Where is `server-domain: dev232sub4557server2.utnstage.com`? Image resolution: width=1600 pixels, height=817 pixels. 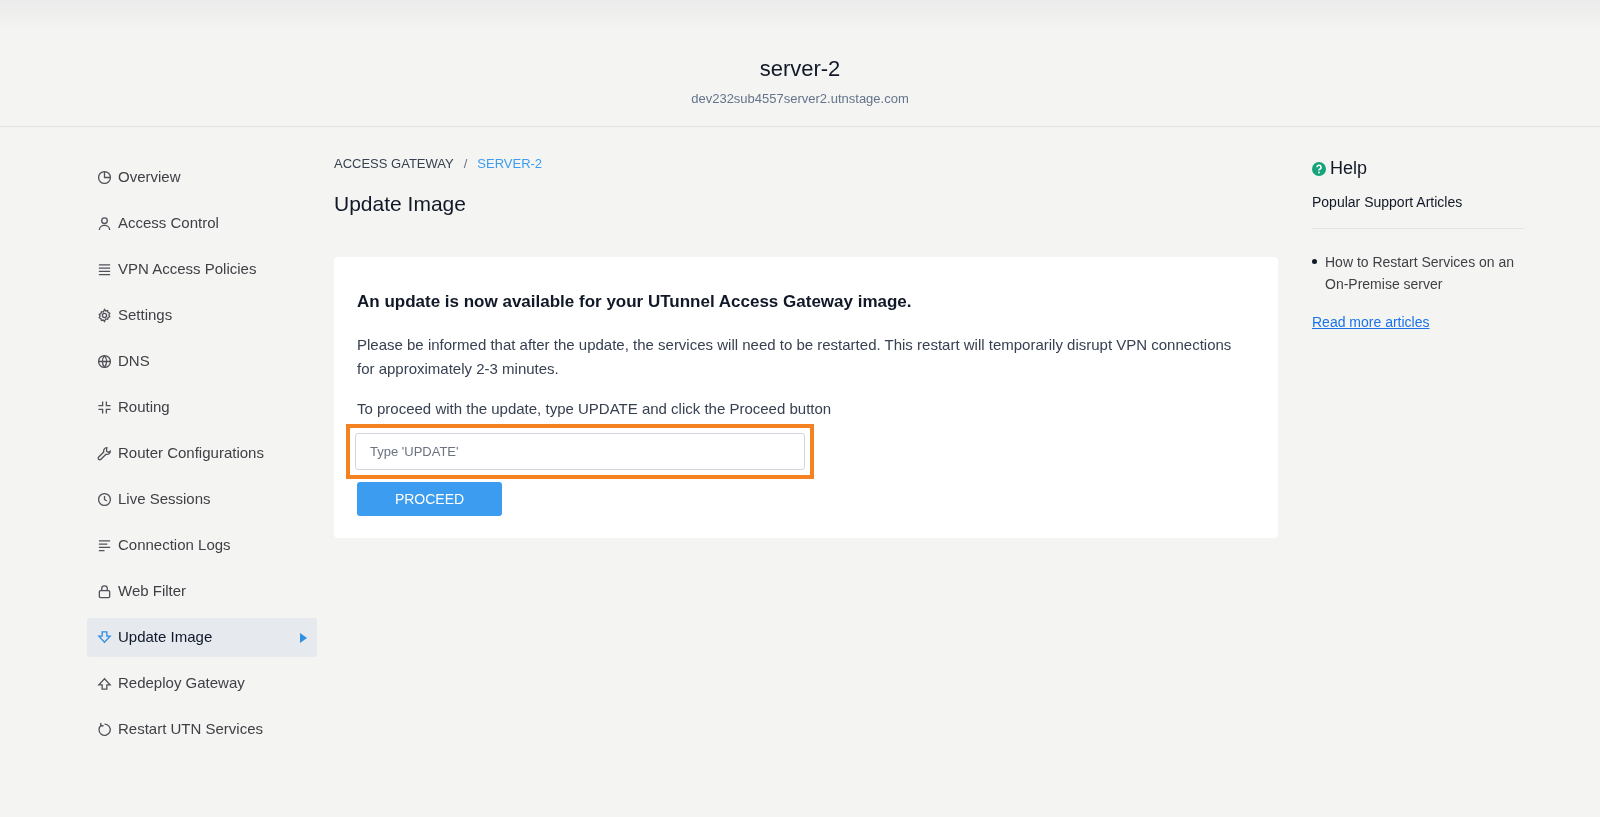 server-domain: dev232sub4557server2.utnstage.com is located at coordinates (800, 99).